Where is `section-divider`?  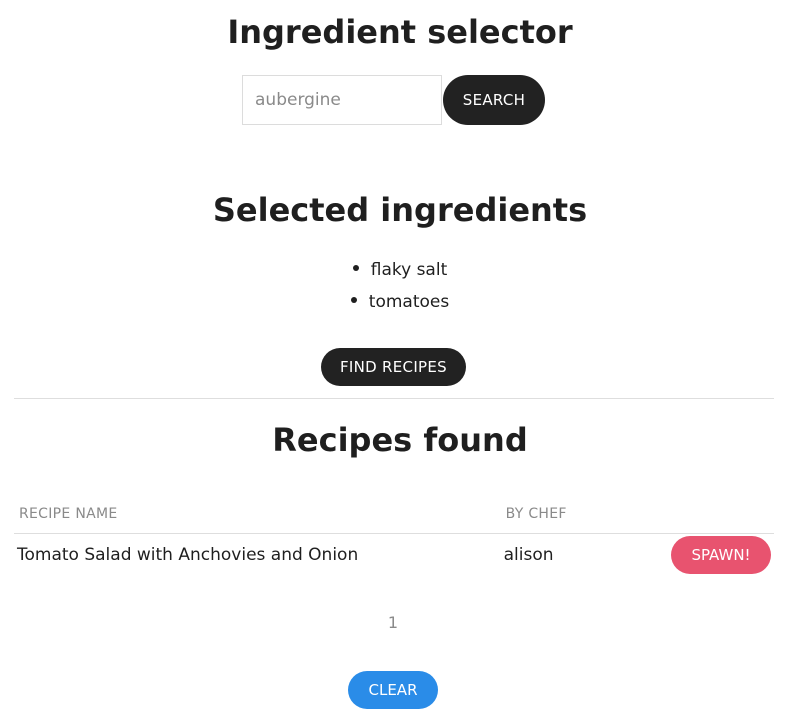 section-divider is located at coordinates (394, 398).